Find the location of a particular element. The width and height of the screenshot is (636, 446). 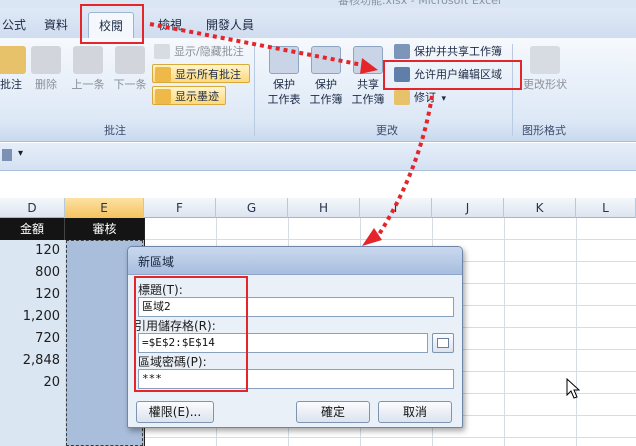

mouse-cursor-icon is located at coordinates (573, 388).